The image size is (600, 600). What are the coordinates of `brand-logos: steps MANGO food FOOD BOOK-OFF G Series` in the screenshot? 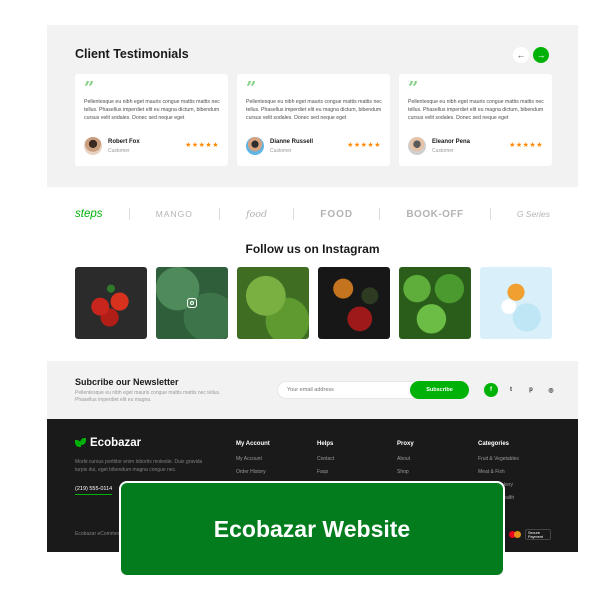 It's located at (312, 214).